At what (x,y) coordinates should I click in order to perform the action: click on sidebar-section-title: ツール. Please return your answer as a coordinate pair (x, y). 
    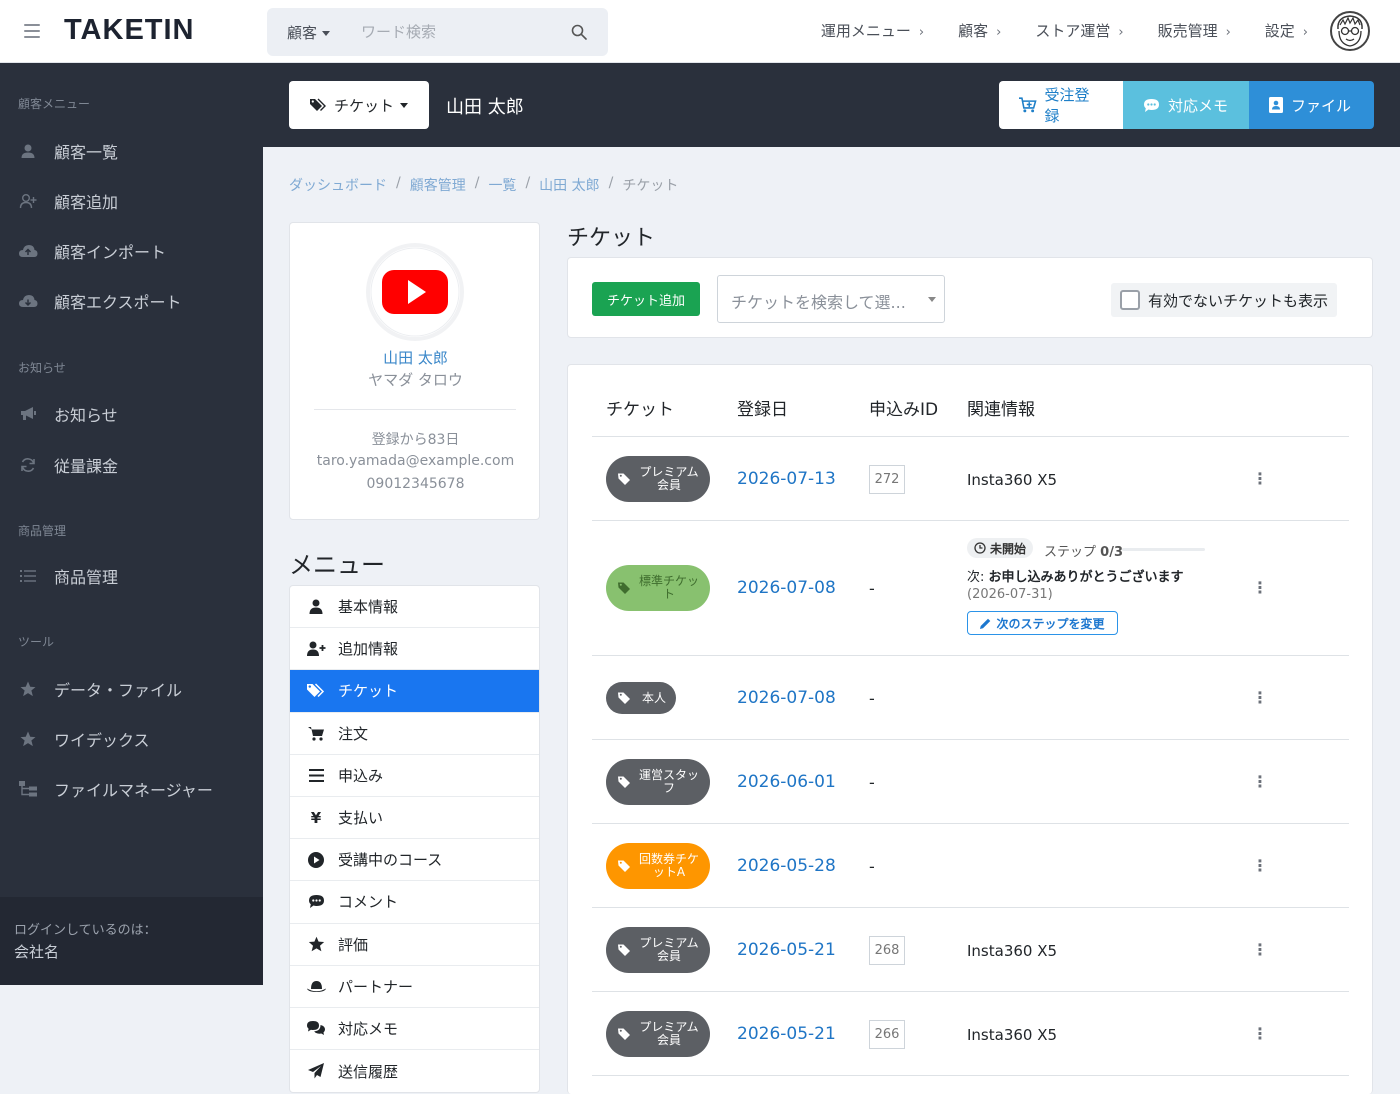
    Looking at the image, I should click on (36, 642).